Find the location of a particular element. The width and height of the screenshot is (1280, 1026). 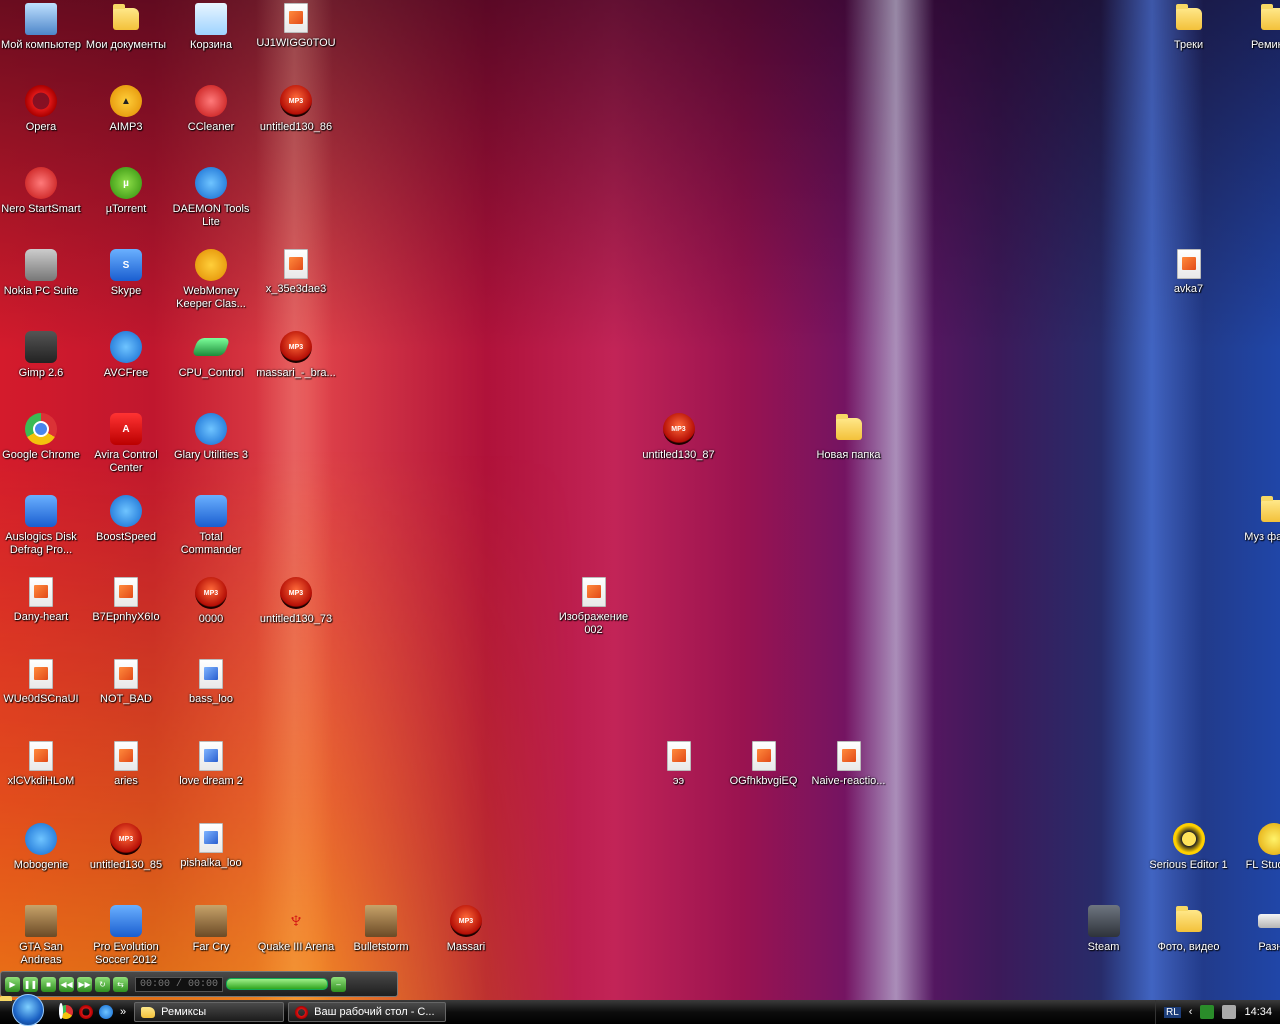

desktop-icon-razne: Разне is located at coordinates (1256, 929).